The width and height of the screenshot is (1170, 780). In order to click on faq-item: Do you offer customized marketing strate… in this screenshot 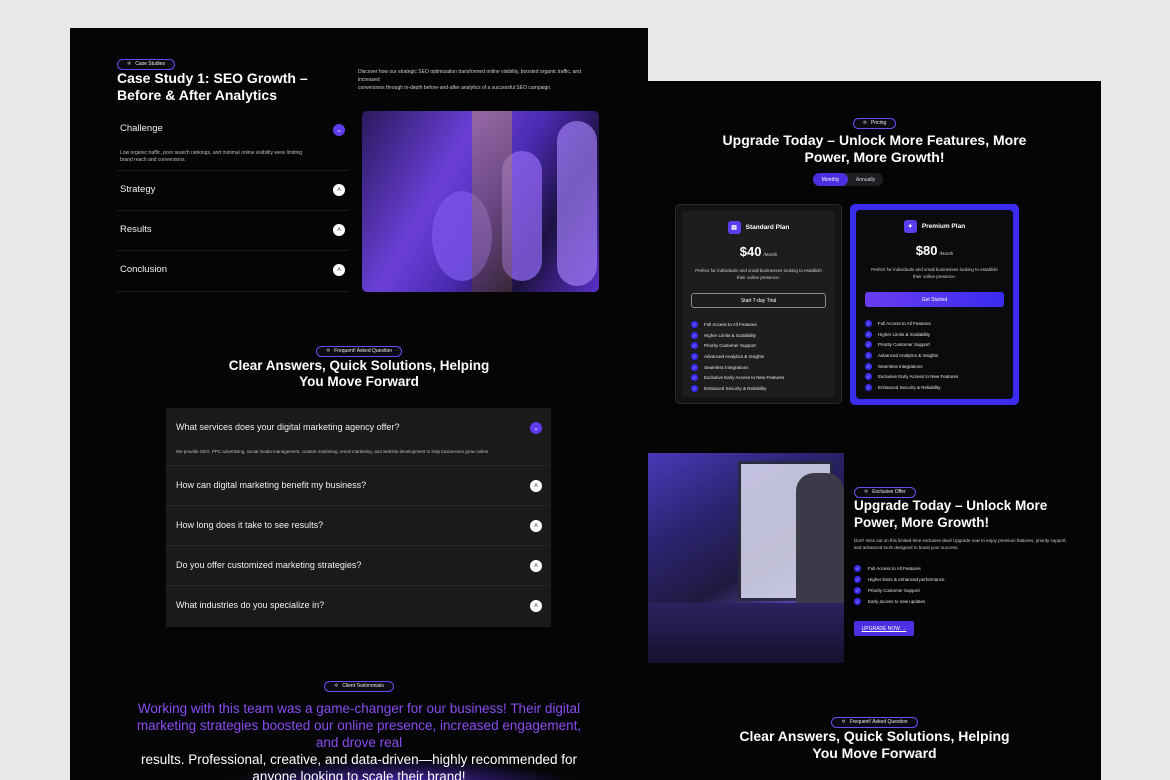, I will do `click(358, 566)`.